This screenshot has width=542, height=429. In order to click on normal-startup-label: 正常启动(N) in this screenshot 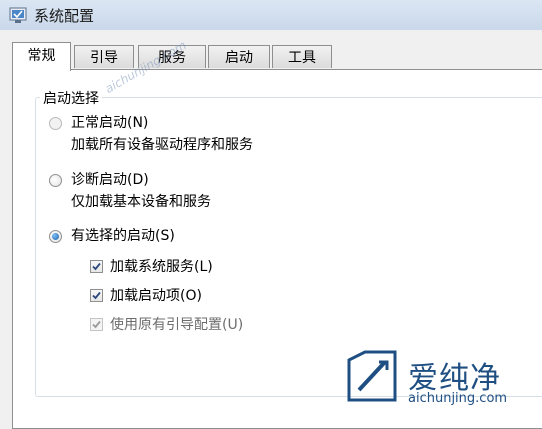, I will do `click(110, 123)`.